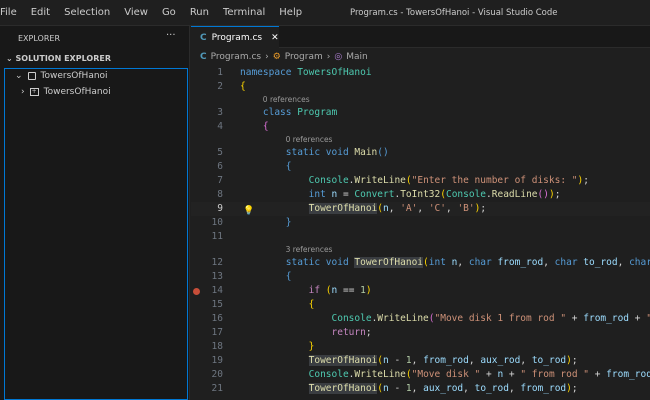 The width and height of the screenshot is (650, 400). Describe the element at coordinates (235, 37) in the screenshot. I see `tab-program-cs: C Program.cs ✕` at that location.